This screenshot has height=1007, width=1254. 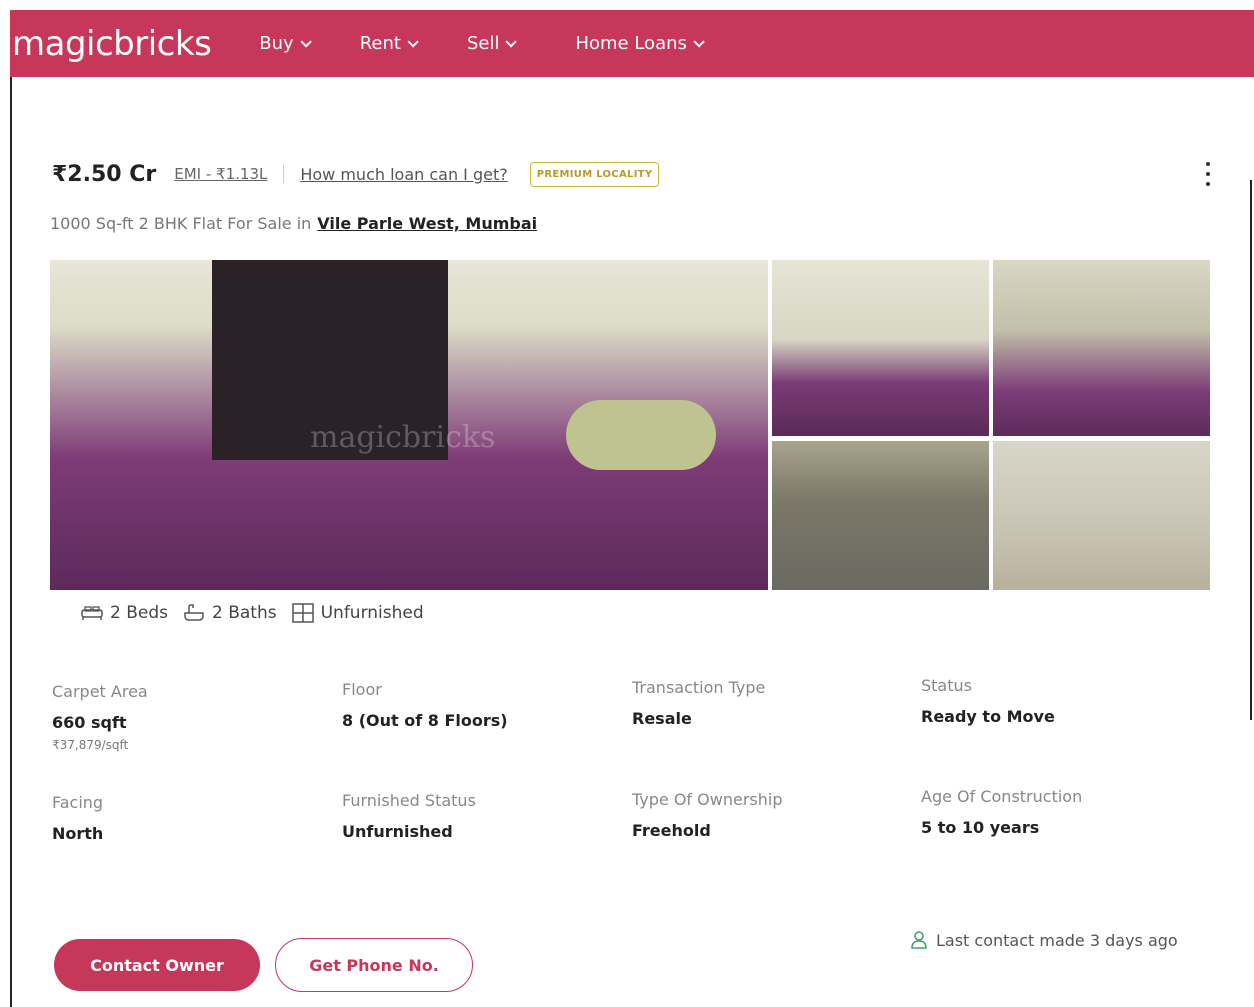 What do you see at coordinates (425, 705) in the screenshot?
I see `detail-floor: Floor 8 (Out of 8 Floors)` at bounding box center [425, 705].